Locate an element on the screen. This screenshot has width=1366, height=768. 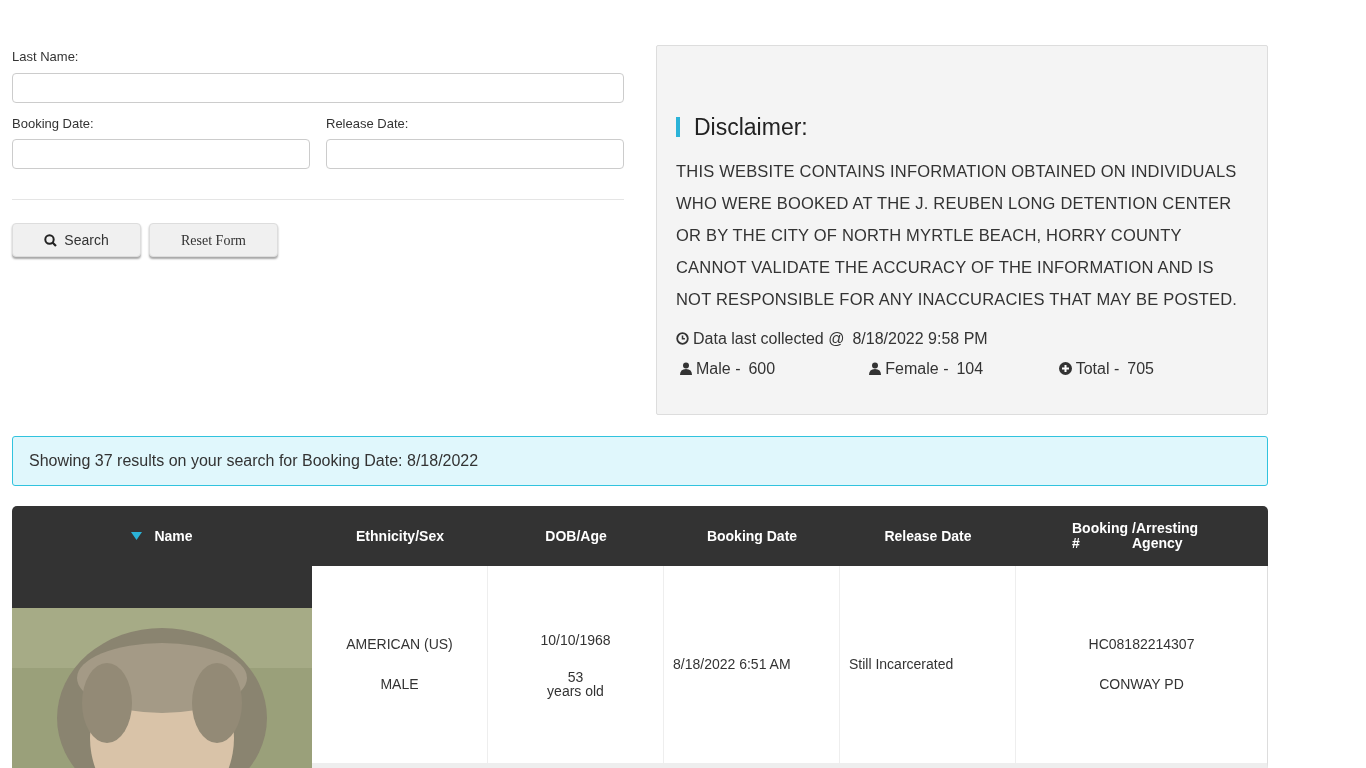
booking-date-label: Booking Date: is located at coordinates (53, 123).